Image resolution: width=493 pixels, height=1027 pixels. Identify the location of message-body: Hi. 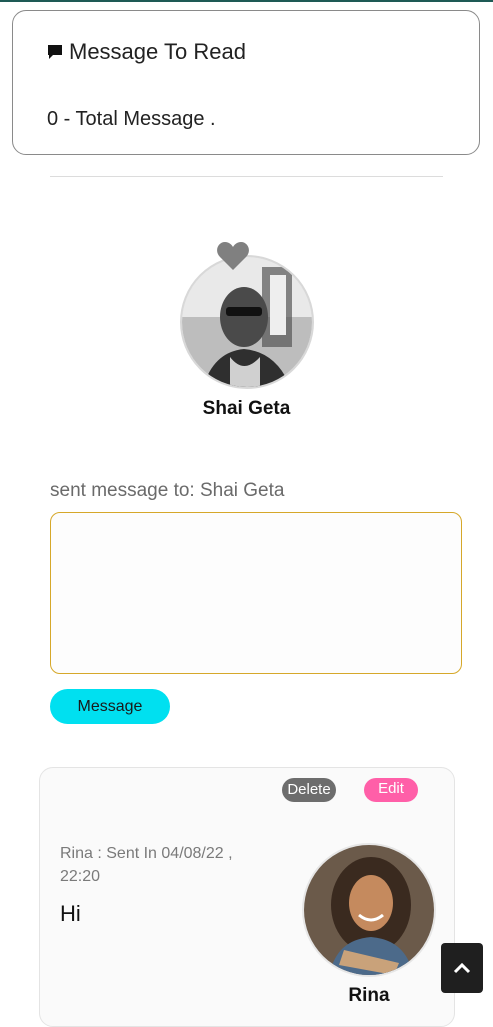
(70, 913).